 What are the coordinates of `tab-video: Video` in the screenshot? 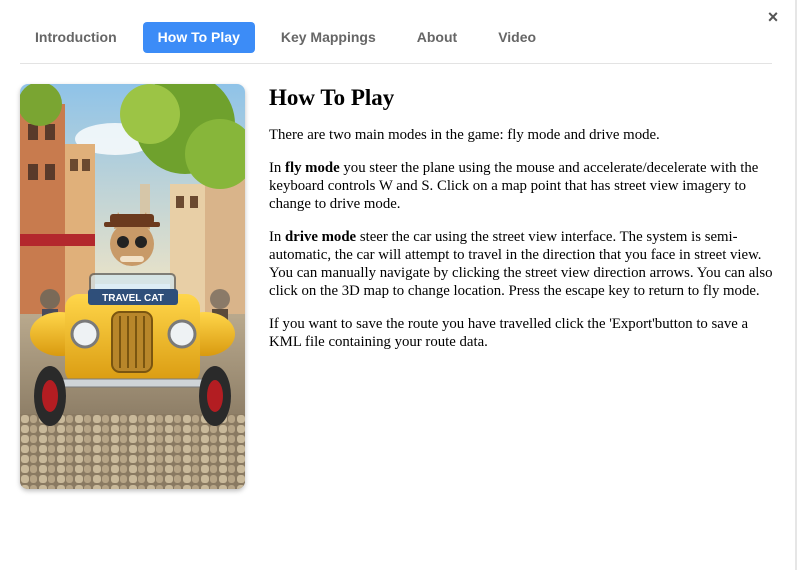 It's located at (517, 37).